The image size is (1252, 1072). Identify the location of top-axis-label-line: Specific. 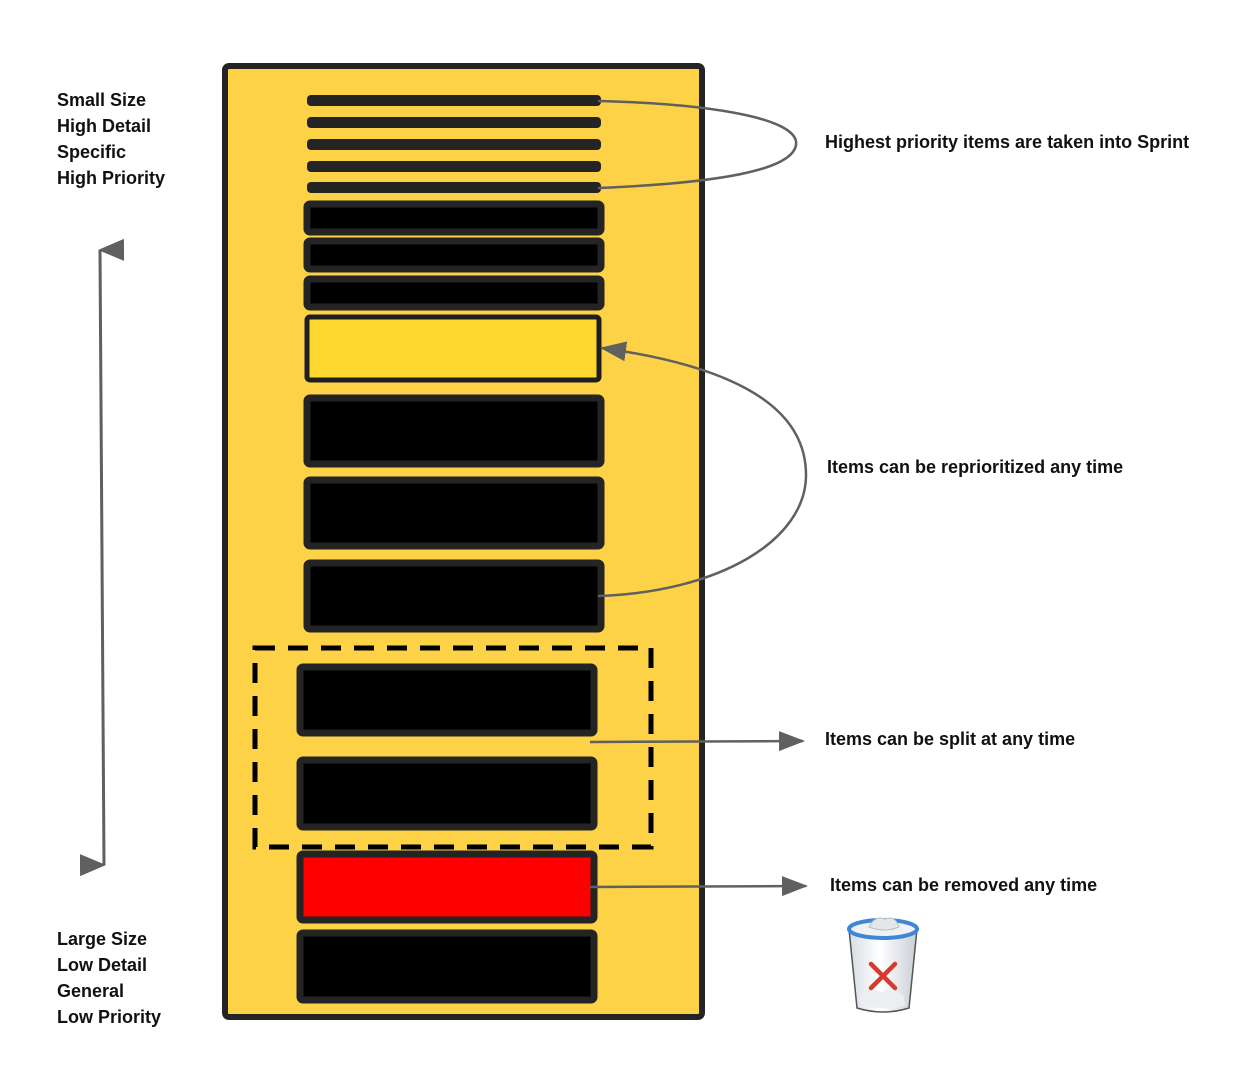
(92, 152).